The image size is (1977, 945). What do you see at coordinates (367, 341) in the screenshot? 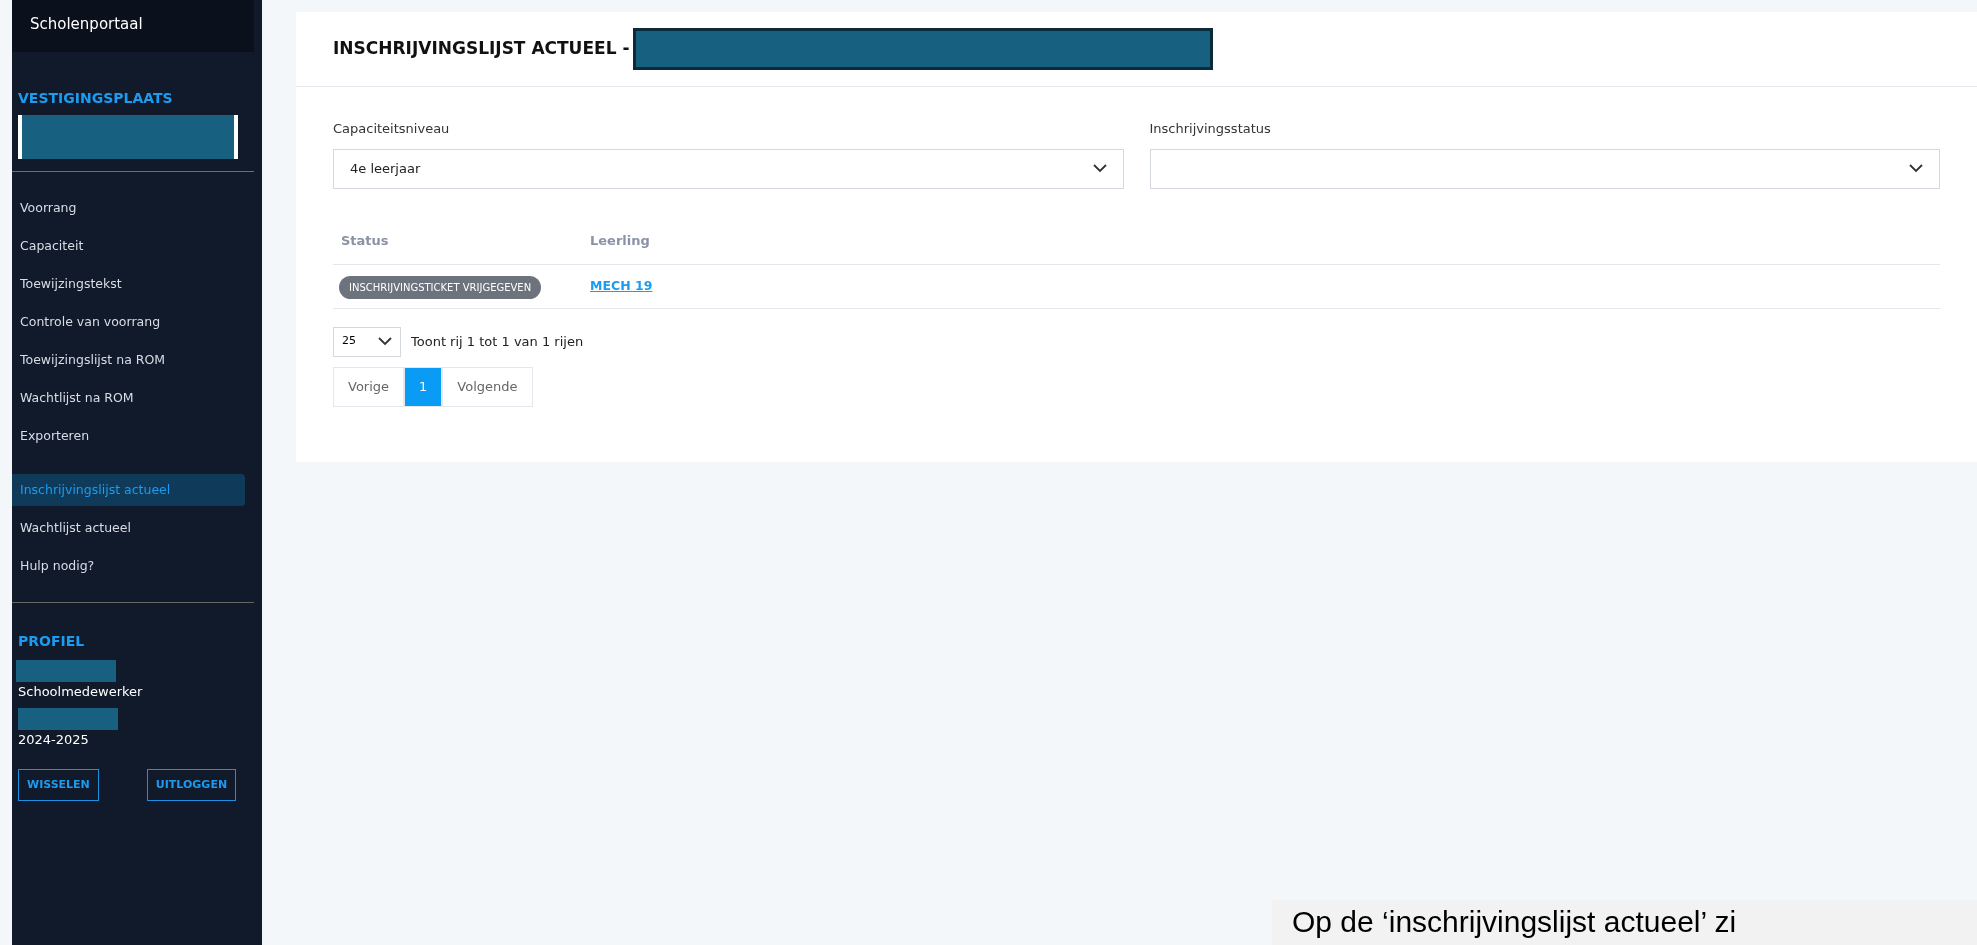
I see `page-size-select: 25` at bounding box center [367, 341].